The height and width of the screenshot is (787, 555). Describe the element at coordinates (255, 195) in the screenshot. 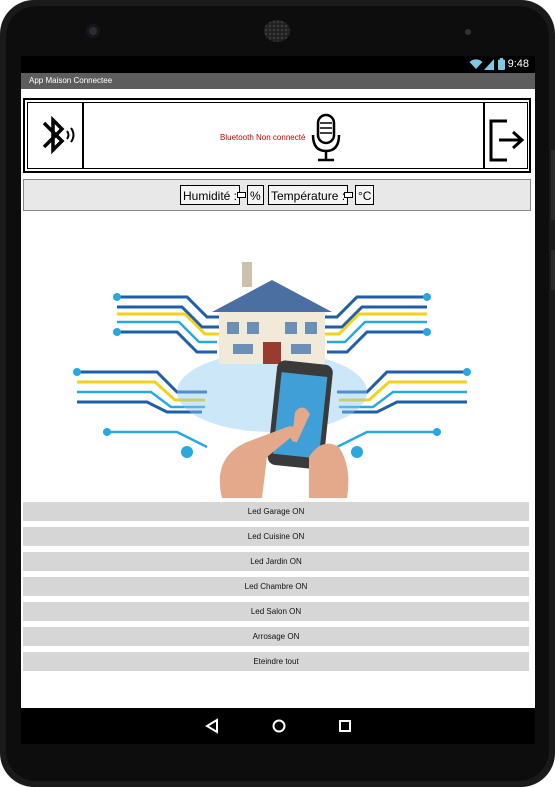

I see `humidity-unit: %` at that location.